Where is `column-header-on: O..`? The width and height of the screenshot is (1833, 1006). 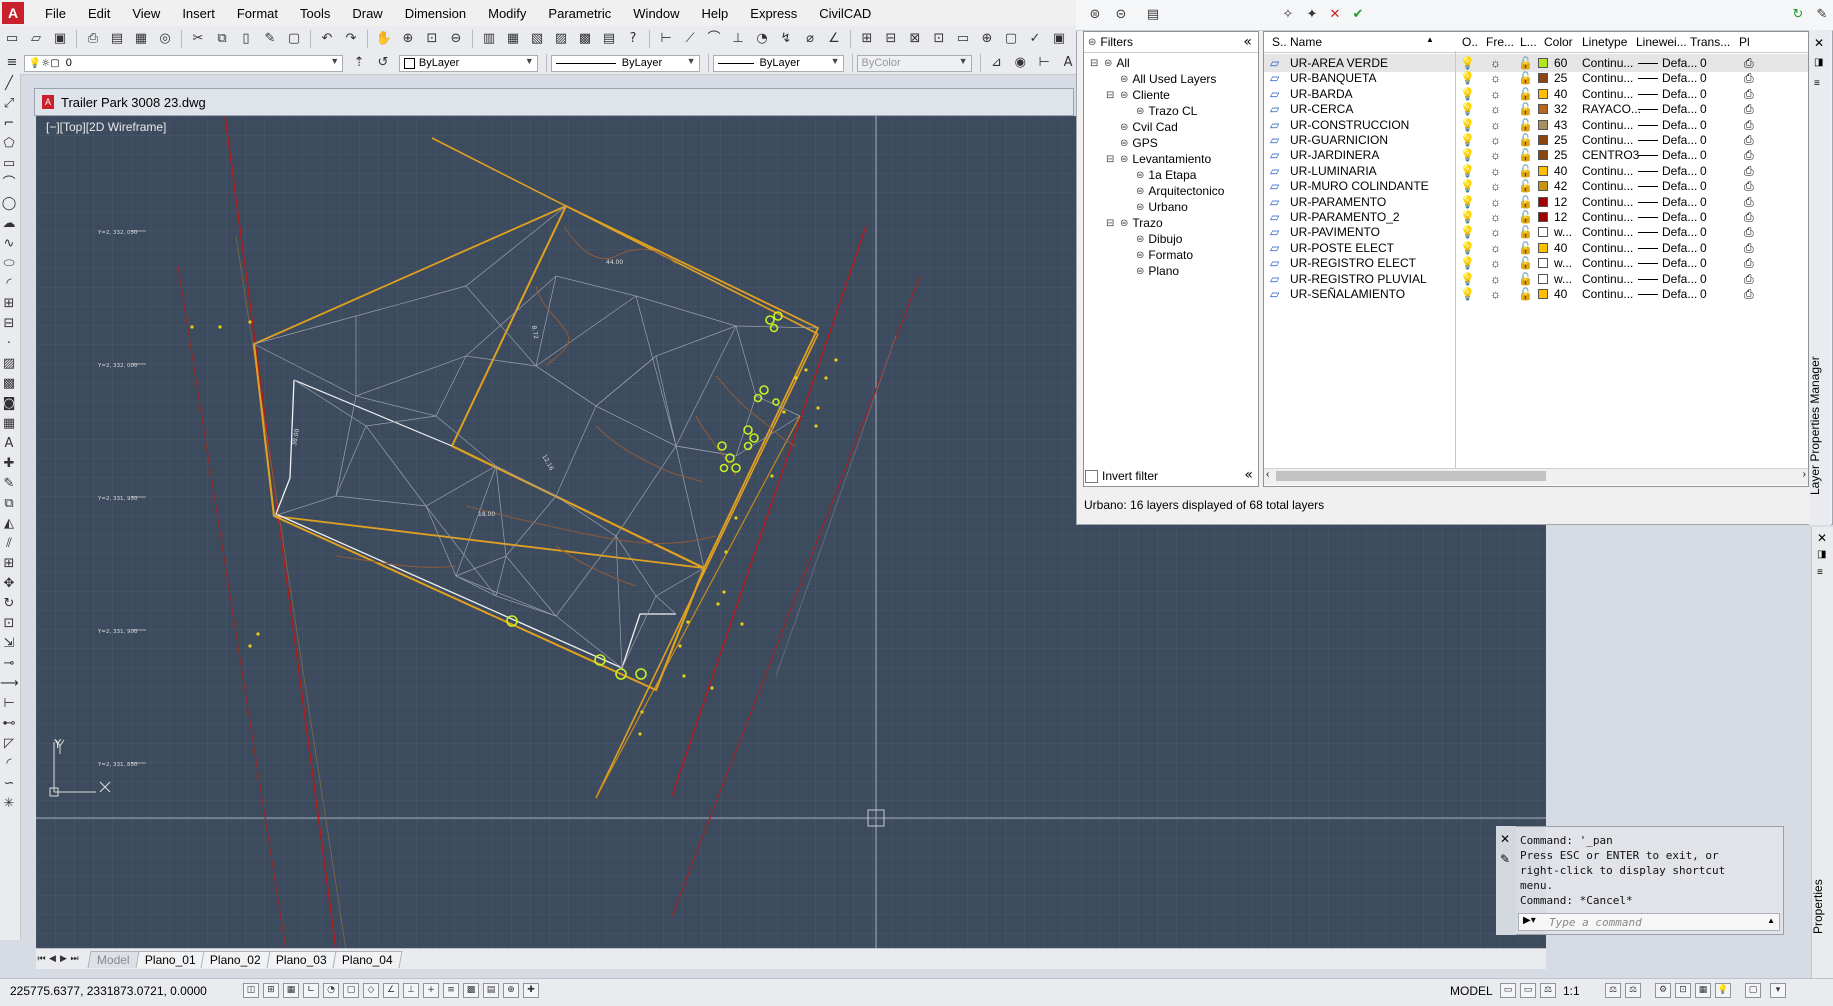 column-header-on: O.. is located at coordinates (1470, 42).